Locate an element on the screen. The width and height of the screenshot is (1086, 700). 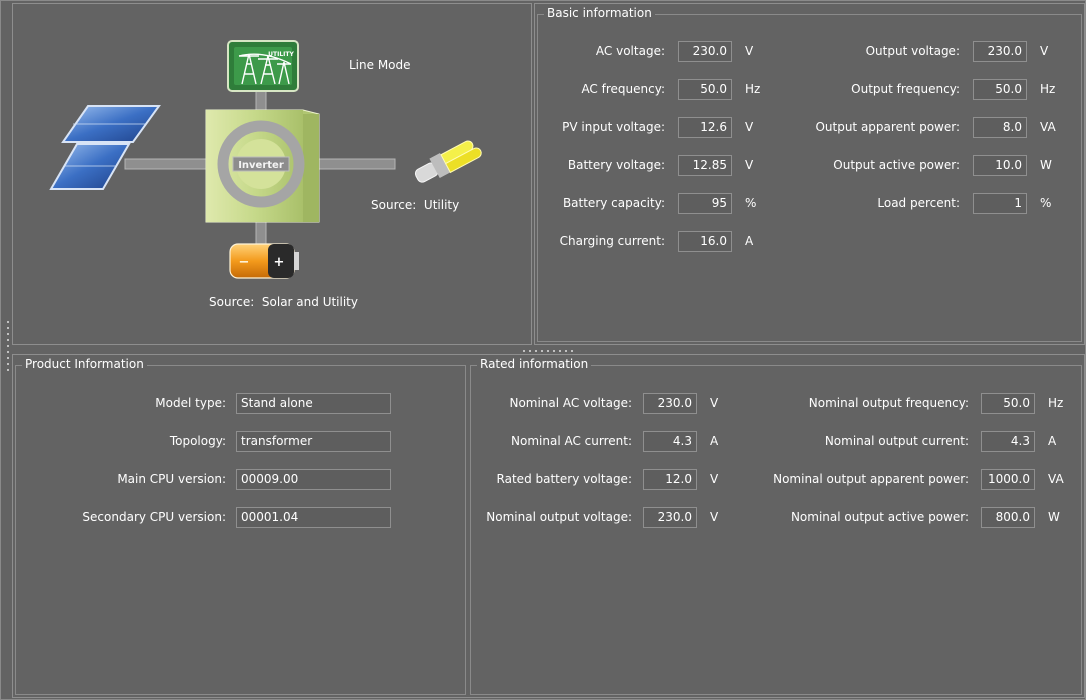
field-label: Battery voltage: is located at coordinates (616, 165).